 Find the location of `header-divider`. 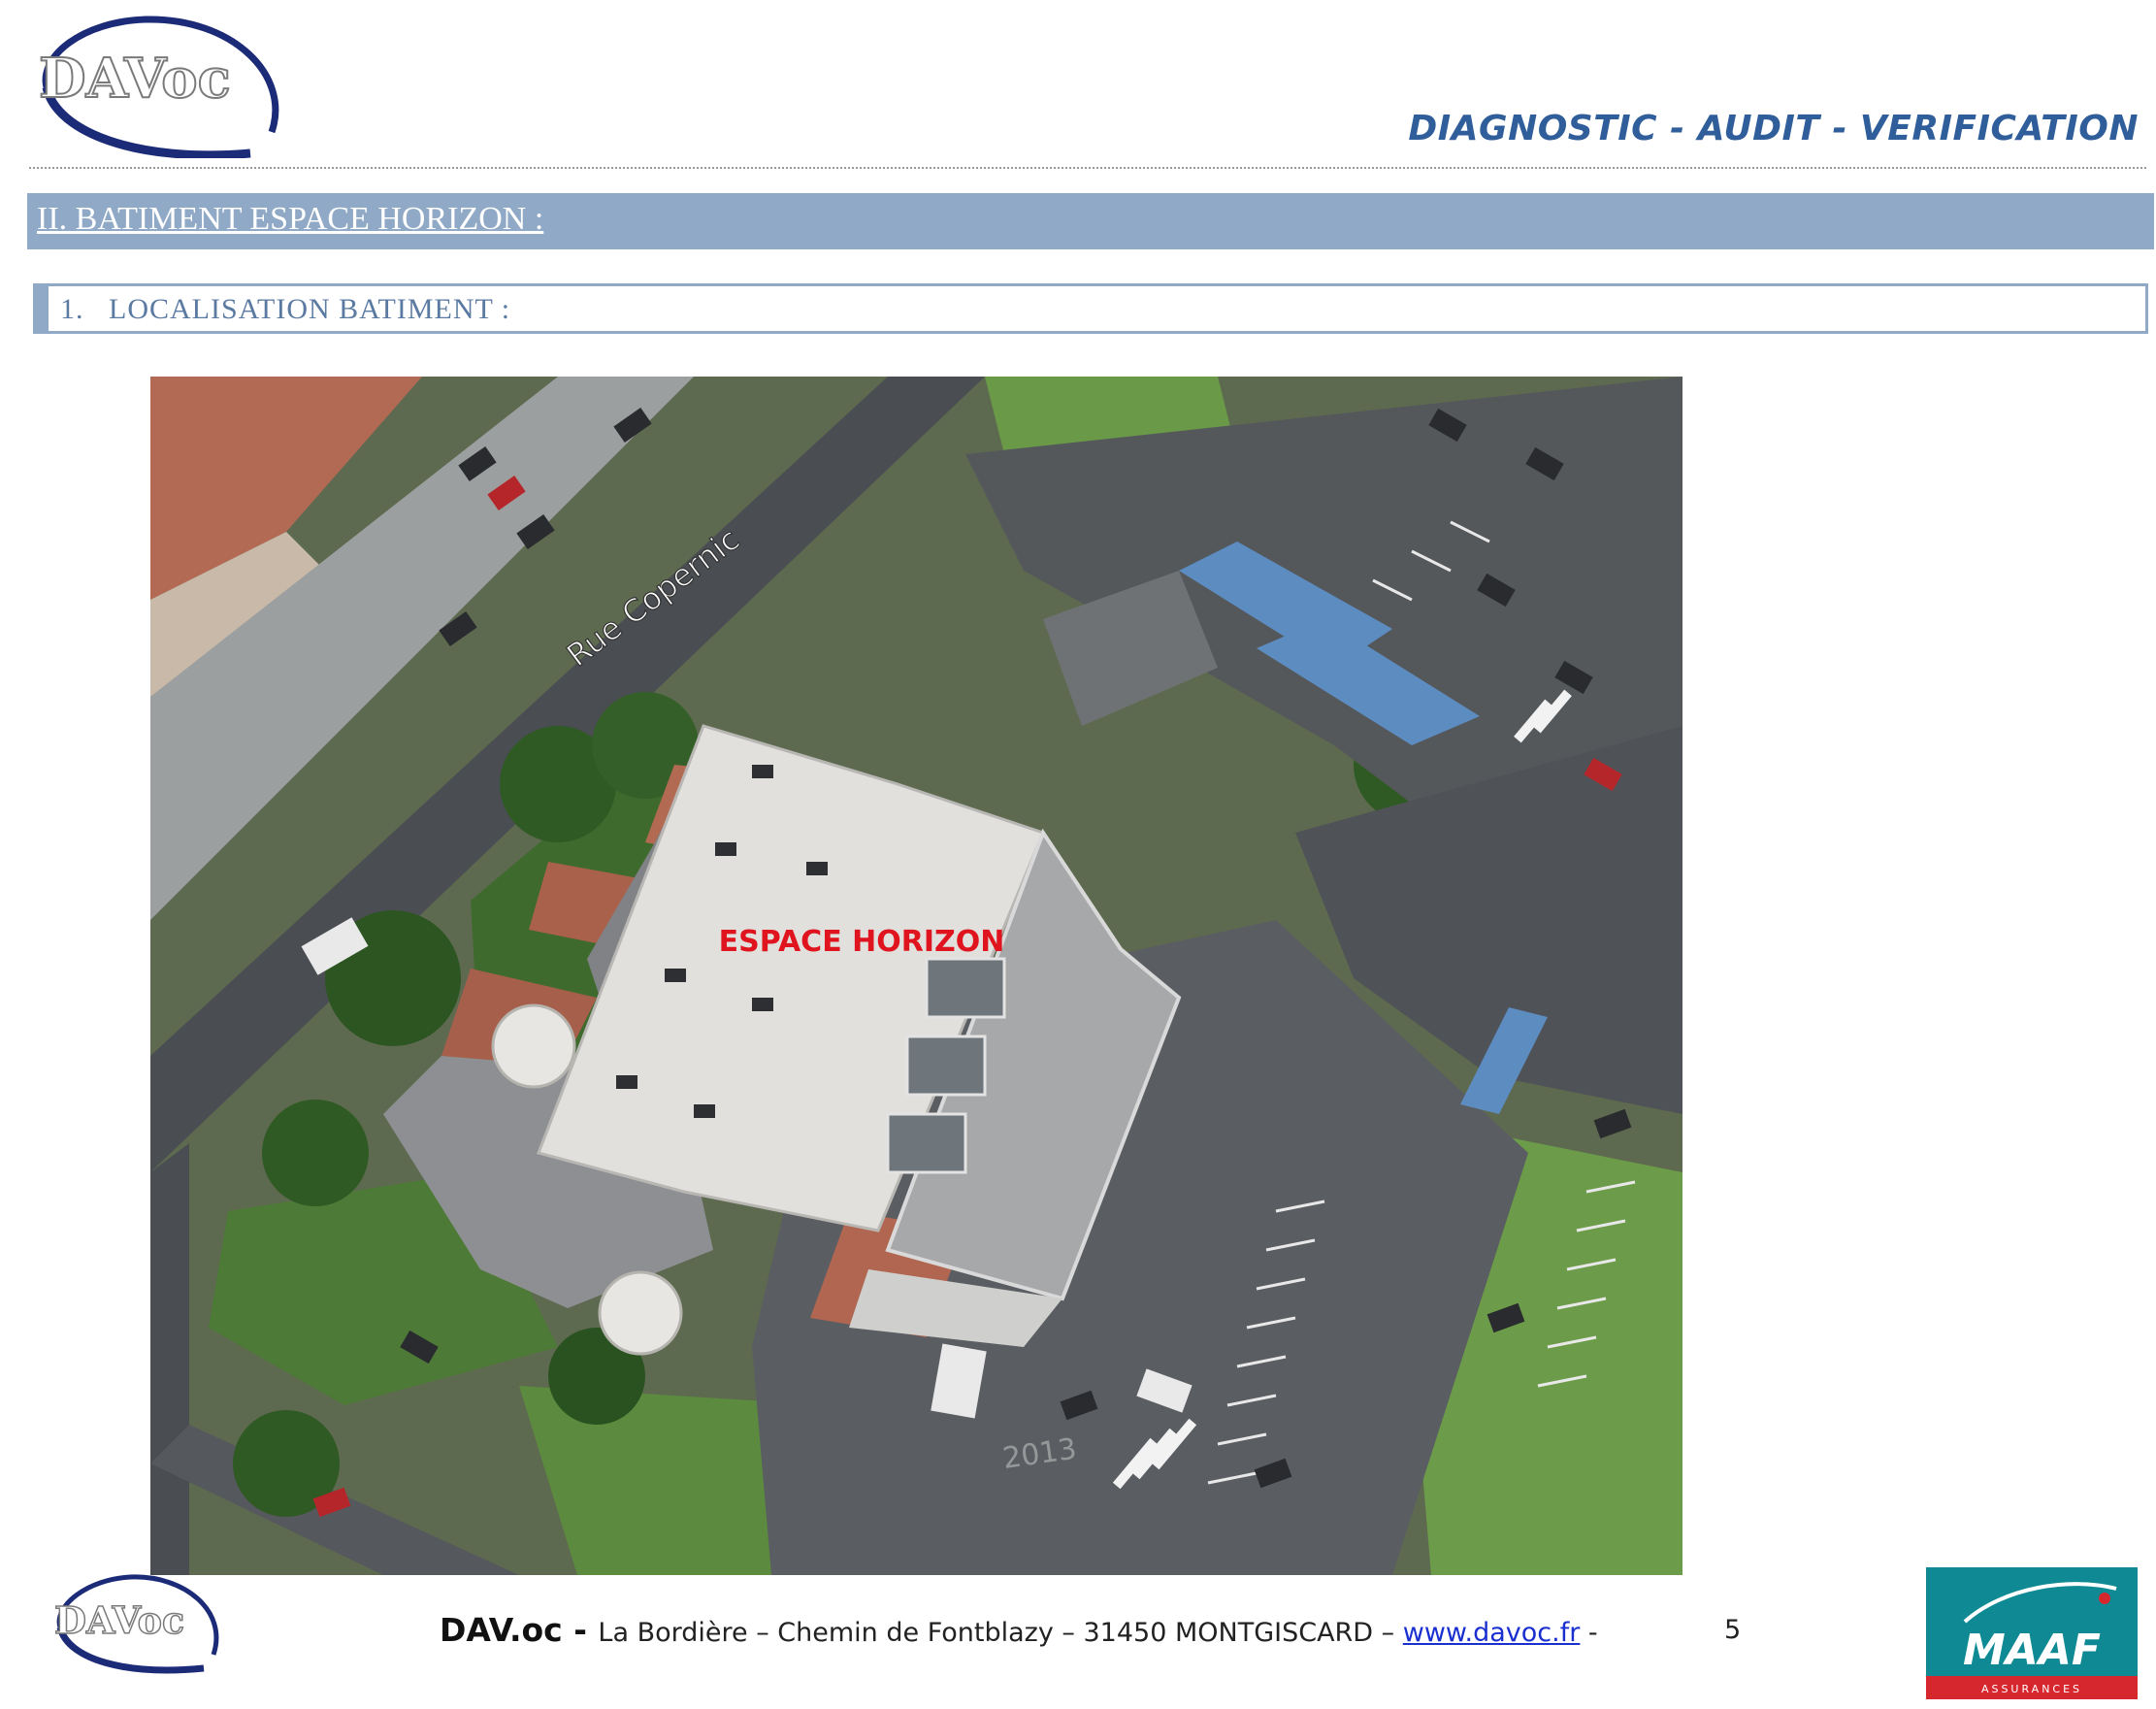

header-divider is located at coordinates (1087, 168).